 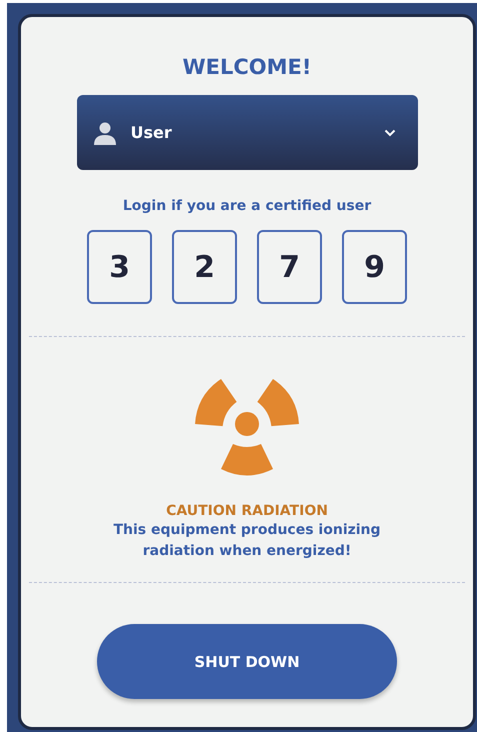 What do you see at coordinates (390, 132) in the screenshot?
I see `chevron-down-icon` at bounding box center [390, 132].